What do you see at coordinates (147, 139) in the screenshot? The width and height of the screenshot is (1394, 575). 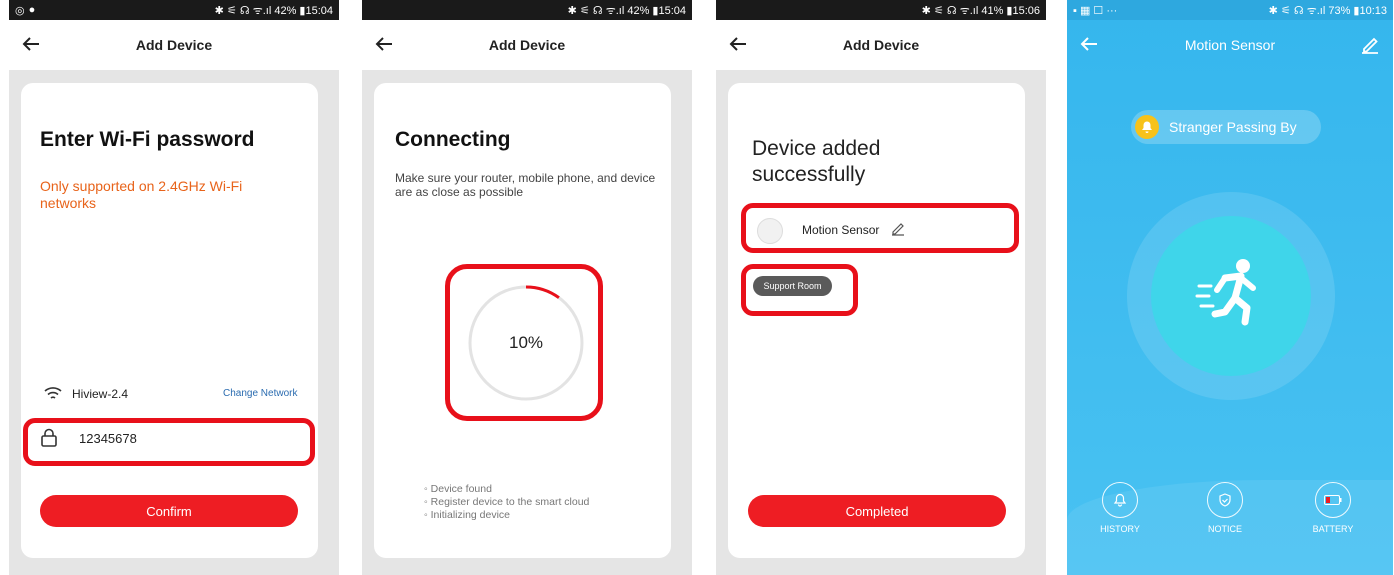 I see `heading: Enter Wi-Fi password` at bounding box center [147, 139].